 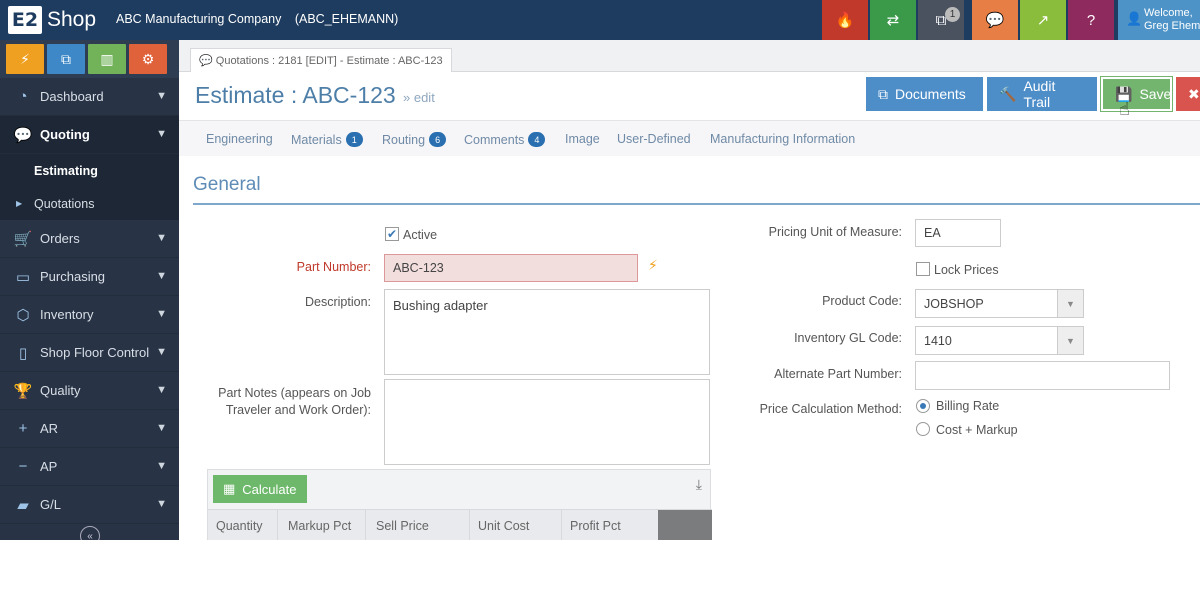 What do you see at coordinates (1188, 94) in the screenshot?
I see `close-button: ✖` at bounding box center [1188, 94].